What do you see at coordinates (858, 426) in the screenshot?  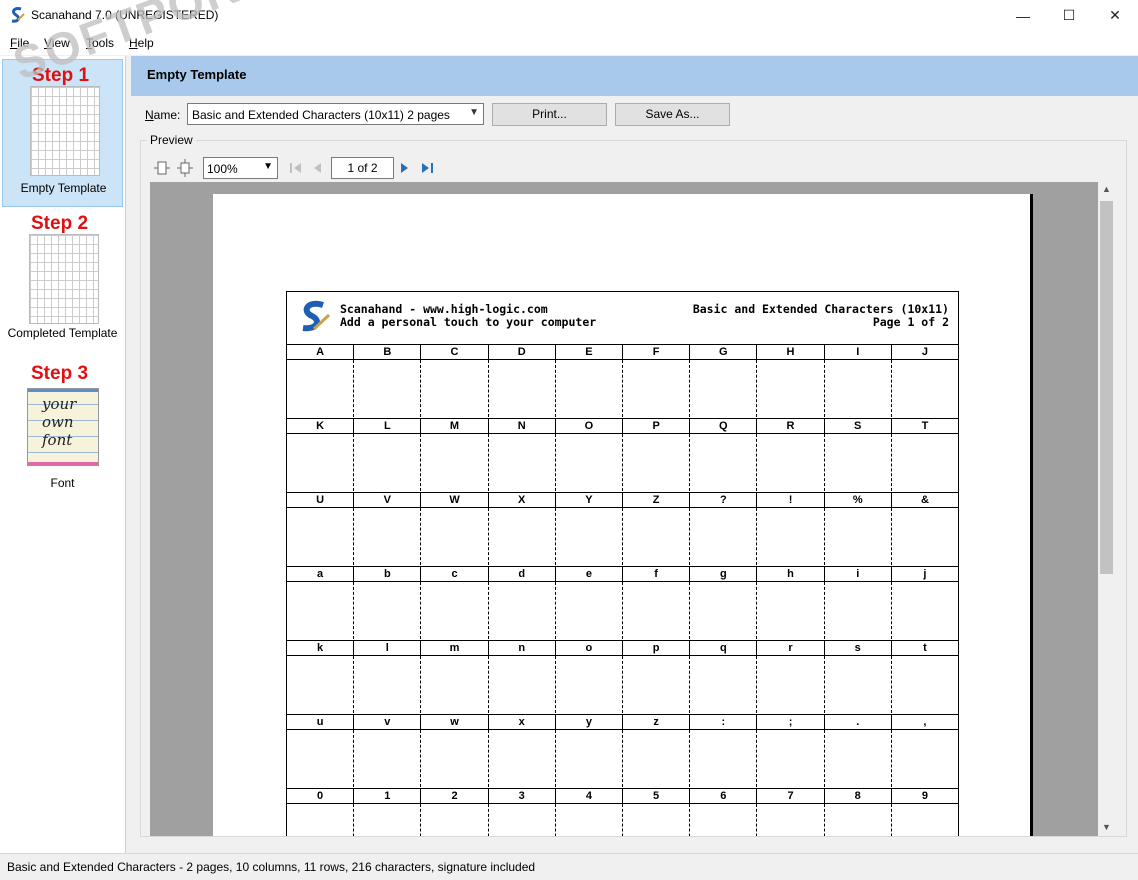 I see `character-label: S` at bounding box center [858, 426].